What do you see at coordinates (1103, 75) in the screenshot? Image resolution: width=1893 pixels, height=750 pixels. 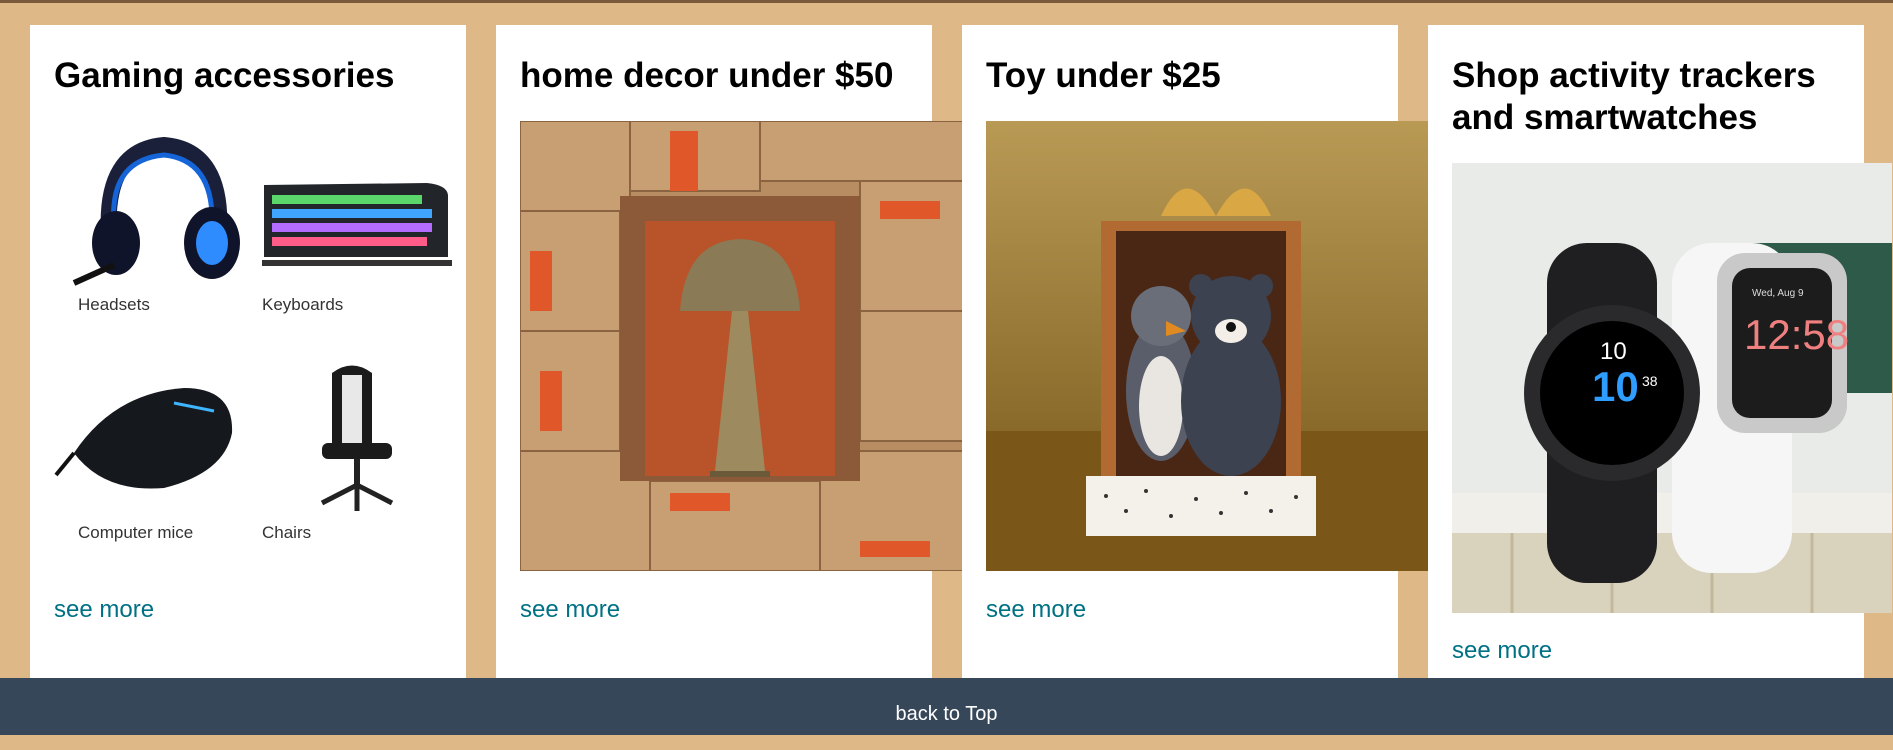 I see `card-title: Toy under $25` at bounding box center [1103, 75].